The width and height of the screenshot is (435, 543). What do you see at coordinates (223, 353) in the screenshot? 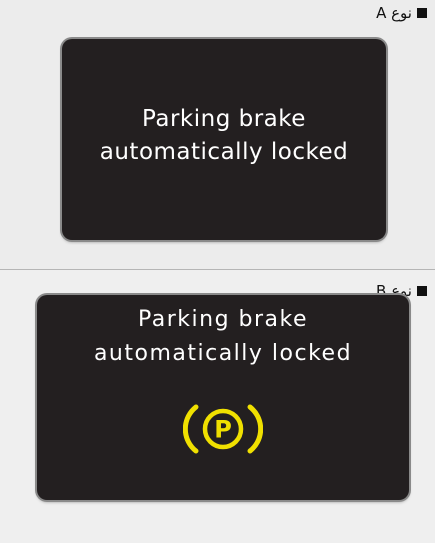
I see `display-b-message-line-2: automatically locked` at bounding box center [223, 353].